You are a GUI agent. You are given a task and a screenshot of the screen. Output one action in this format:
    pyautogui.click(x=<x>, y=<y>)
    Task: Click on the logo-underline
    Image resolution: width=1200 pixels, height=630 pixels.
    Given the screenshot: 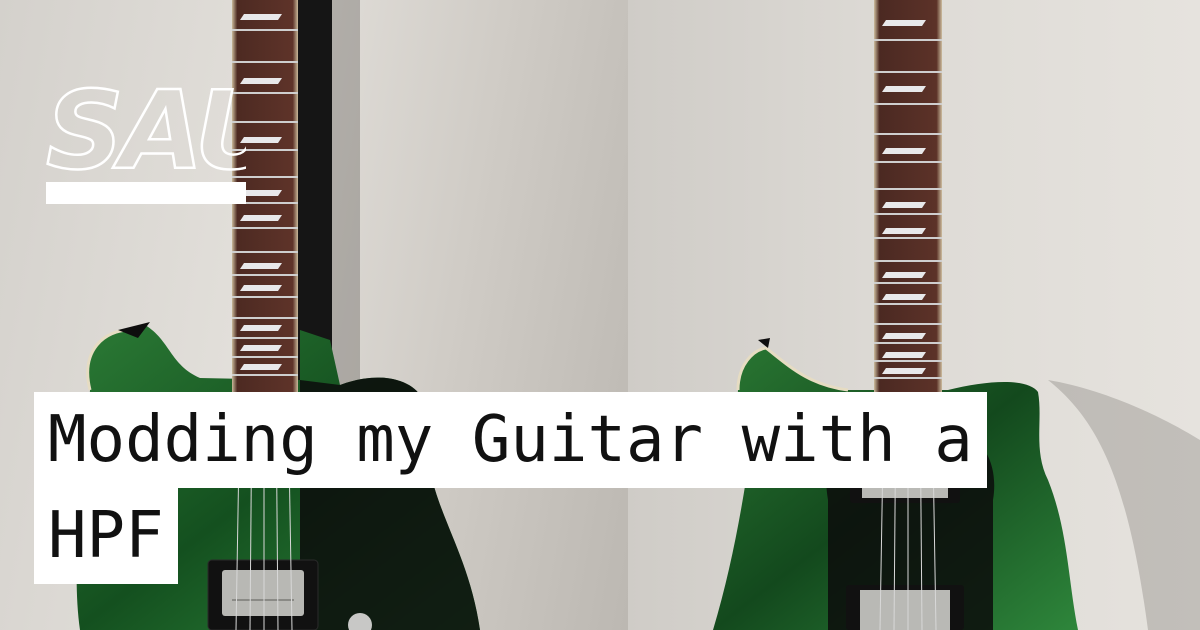 What is the action you would take?
    pyautogui.click(x=146, y=193)
    